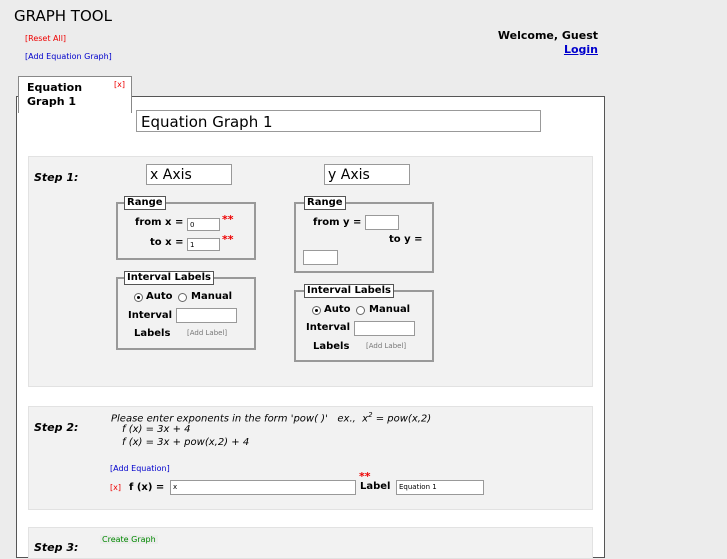 The height and width of the screenshot is (559, 727). Describe the element at coordinates (337, 309) in the screenshot. I see `y-auto-label: Auto` at that location.